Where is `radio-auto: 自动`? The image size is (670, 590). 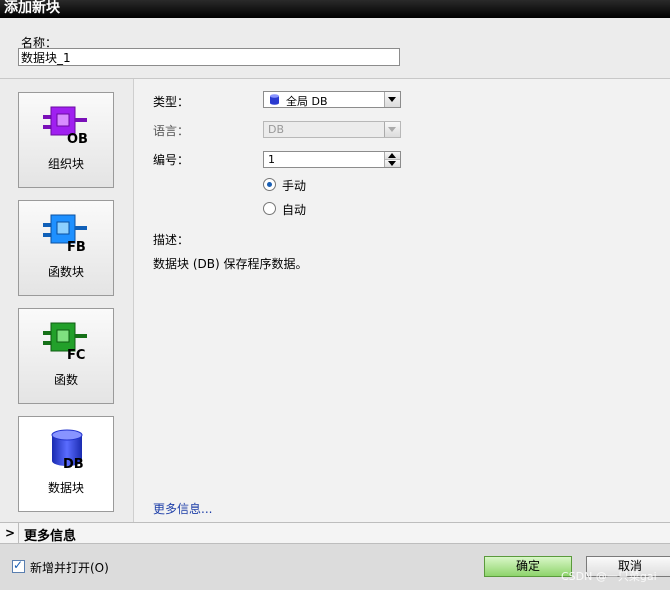 radio-auto: 自动 is located at coordinates (323, 209).